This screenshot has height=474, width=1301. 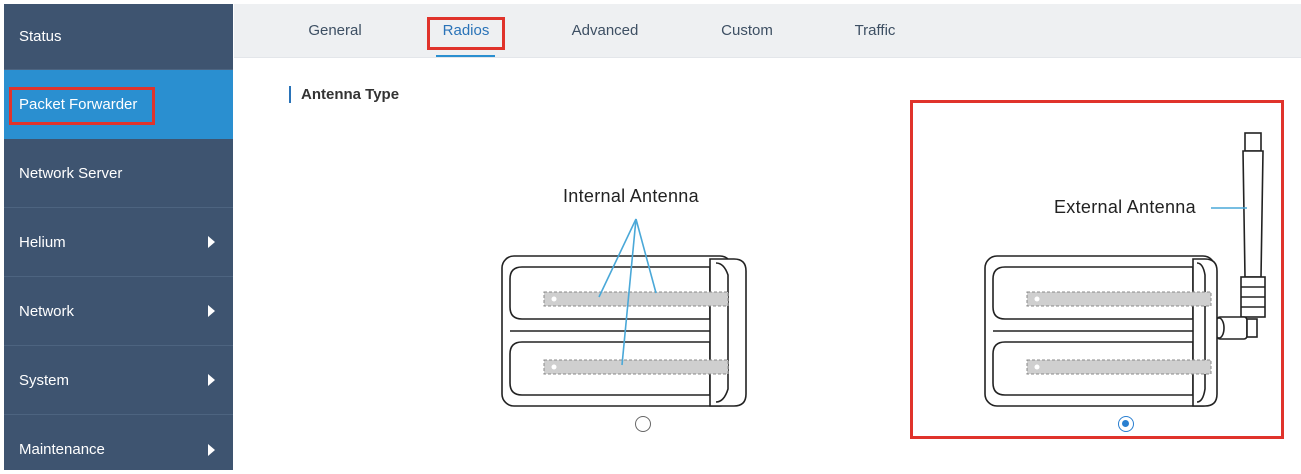 I want to click on sidebar-item-label: Network Server, so click(x=71, y=173).